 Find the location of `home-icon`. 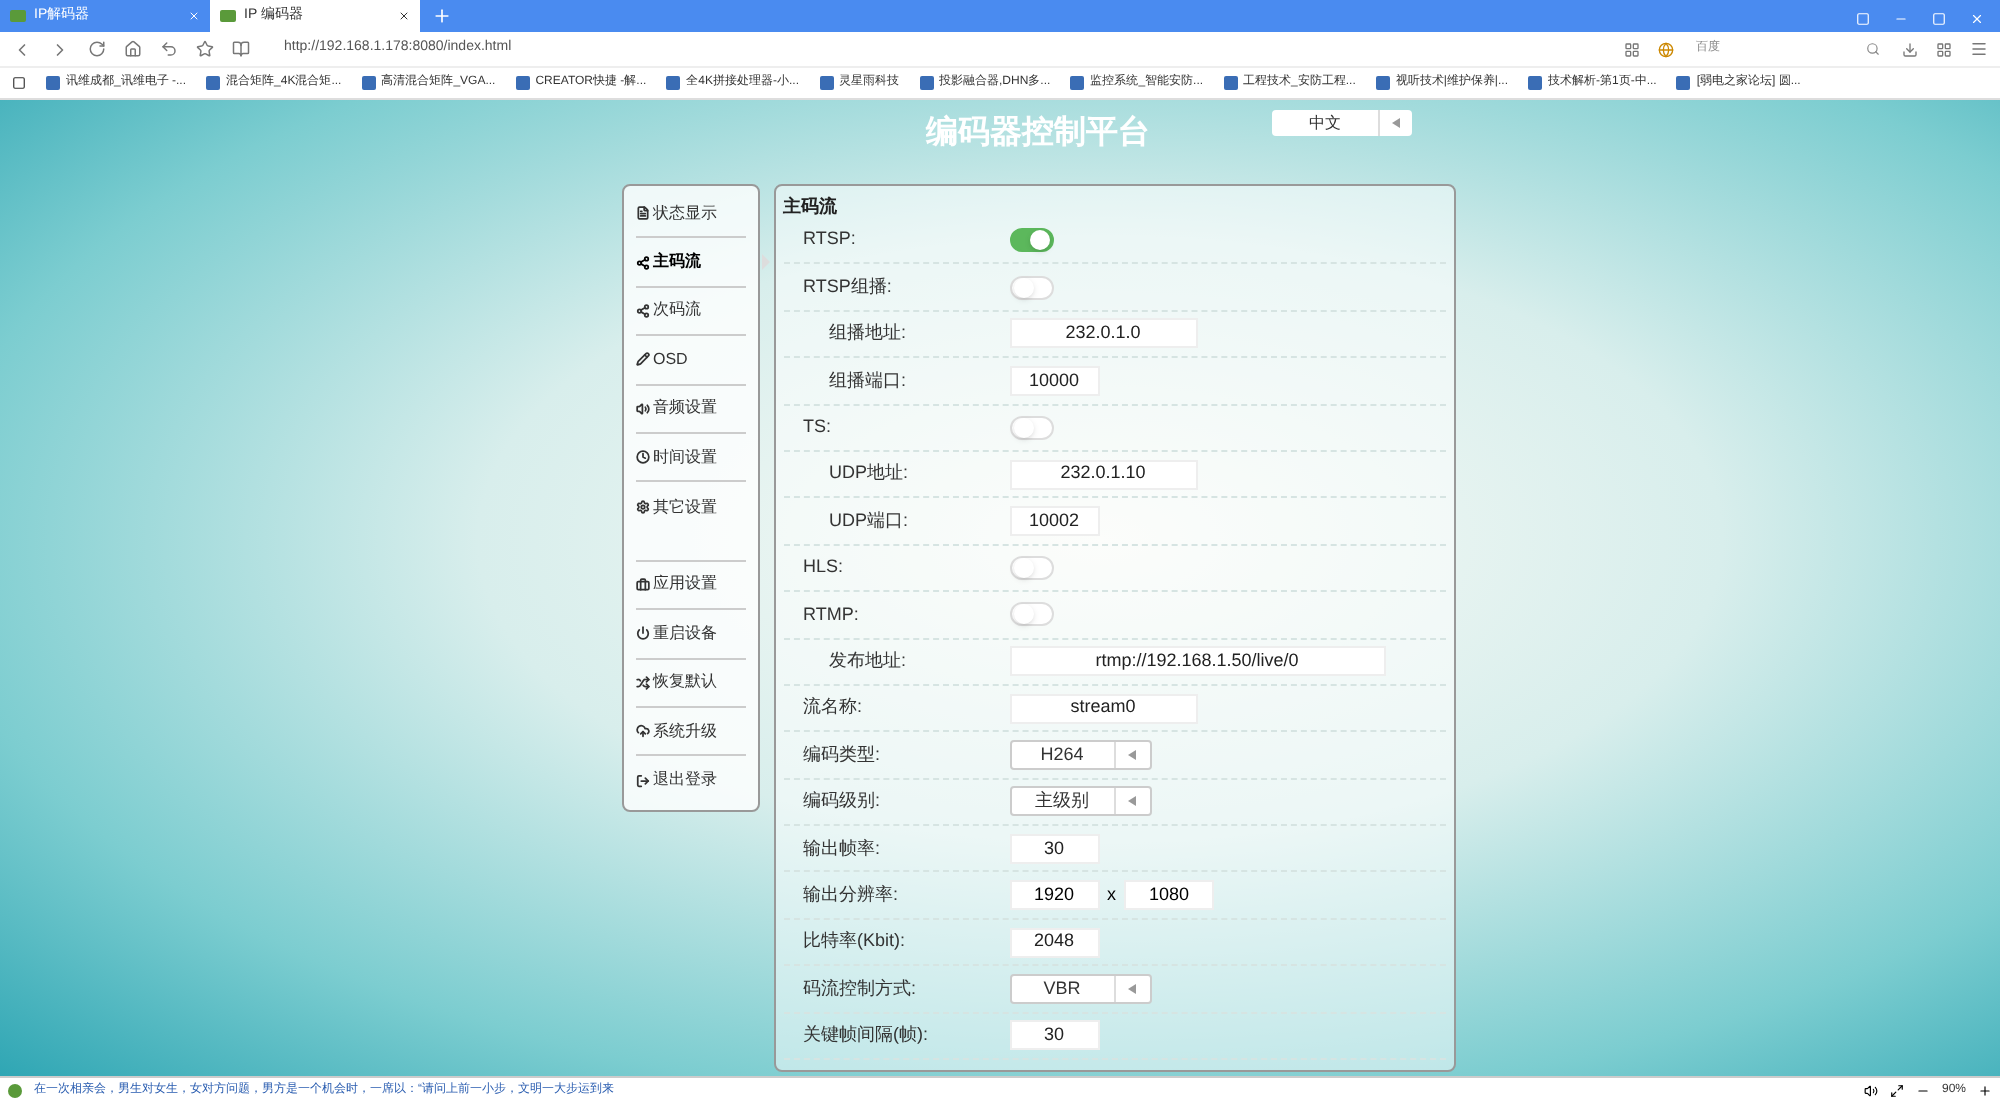

home-icon is located at coordinates (133, 49).